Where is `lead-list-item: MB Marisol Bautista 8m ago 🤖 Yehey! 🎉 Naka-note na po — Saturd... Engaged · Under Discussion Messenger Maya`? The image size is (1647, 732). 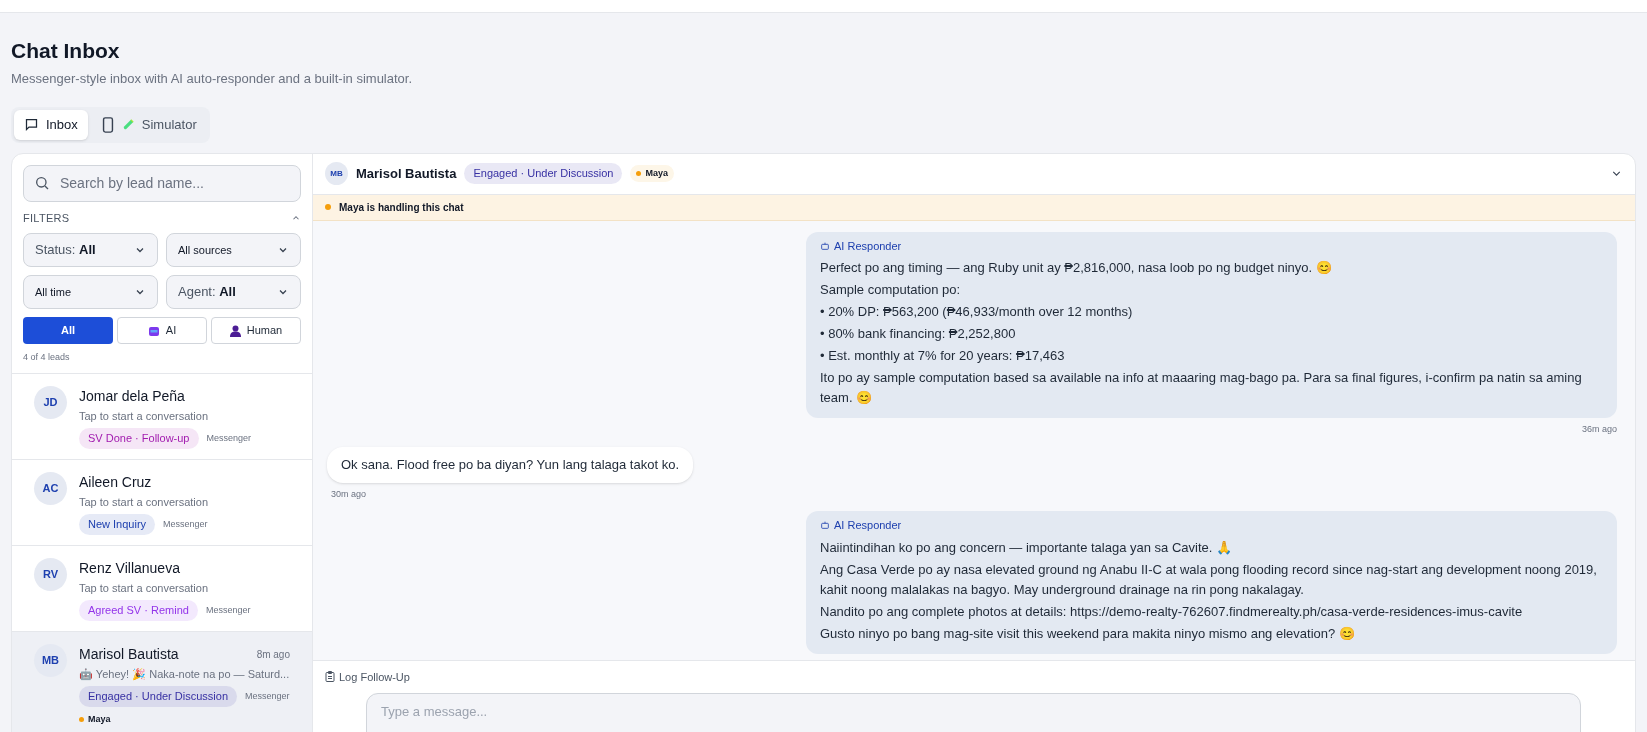 lead-list-item: MB Marisol Bautista 8m ago 🤖 Yehey! 🎉 Naka-note na po — Saturd... Engaged · Under Discussion Messenger Maya is located at coordinates (162, 681).